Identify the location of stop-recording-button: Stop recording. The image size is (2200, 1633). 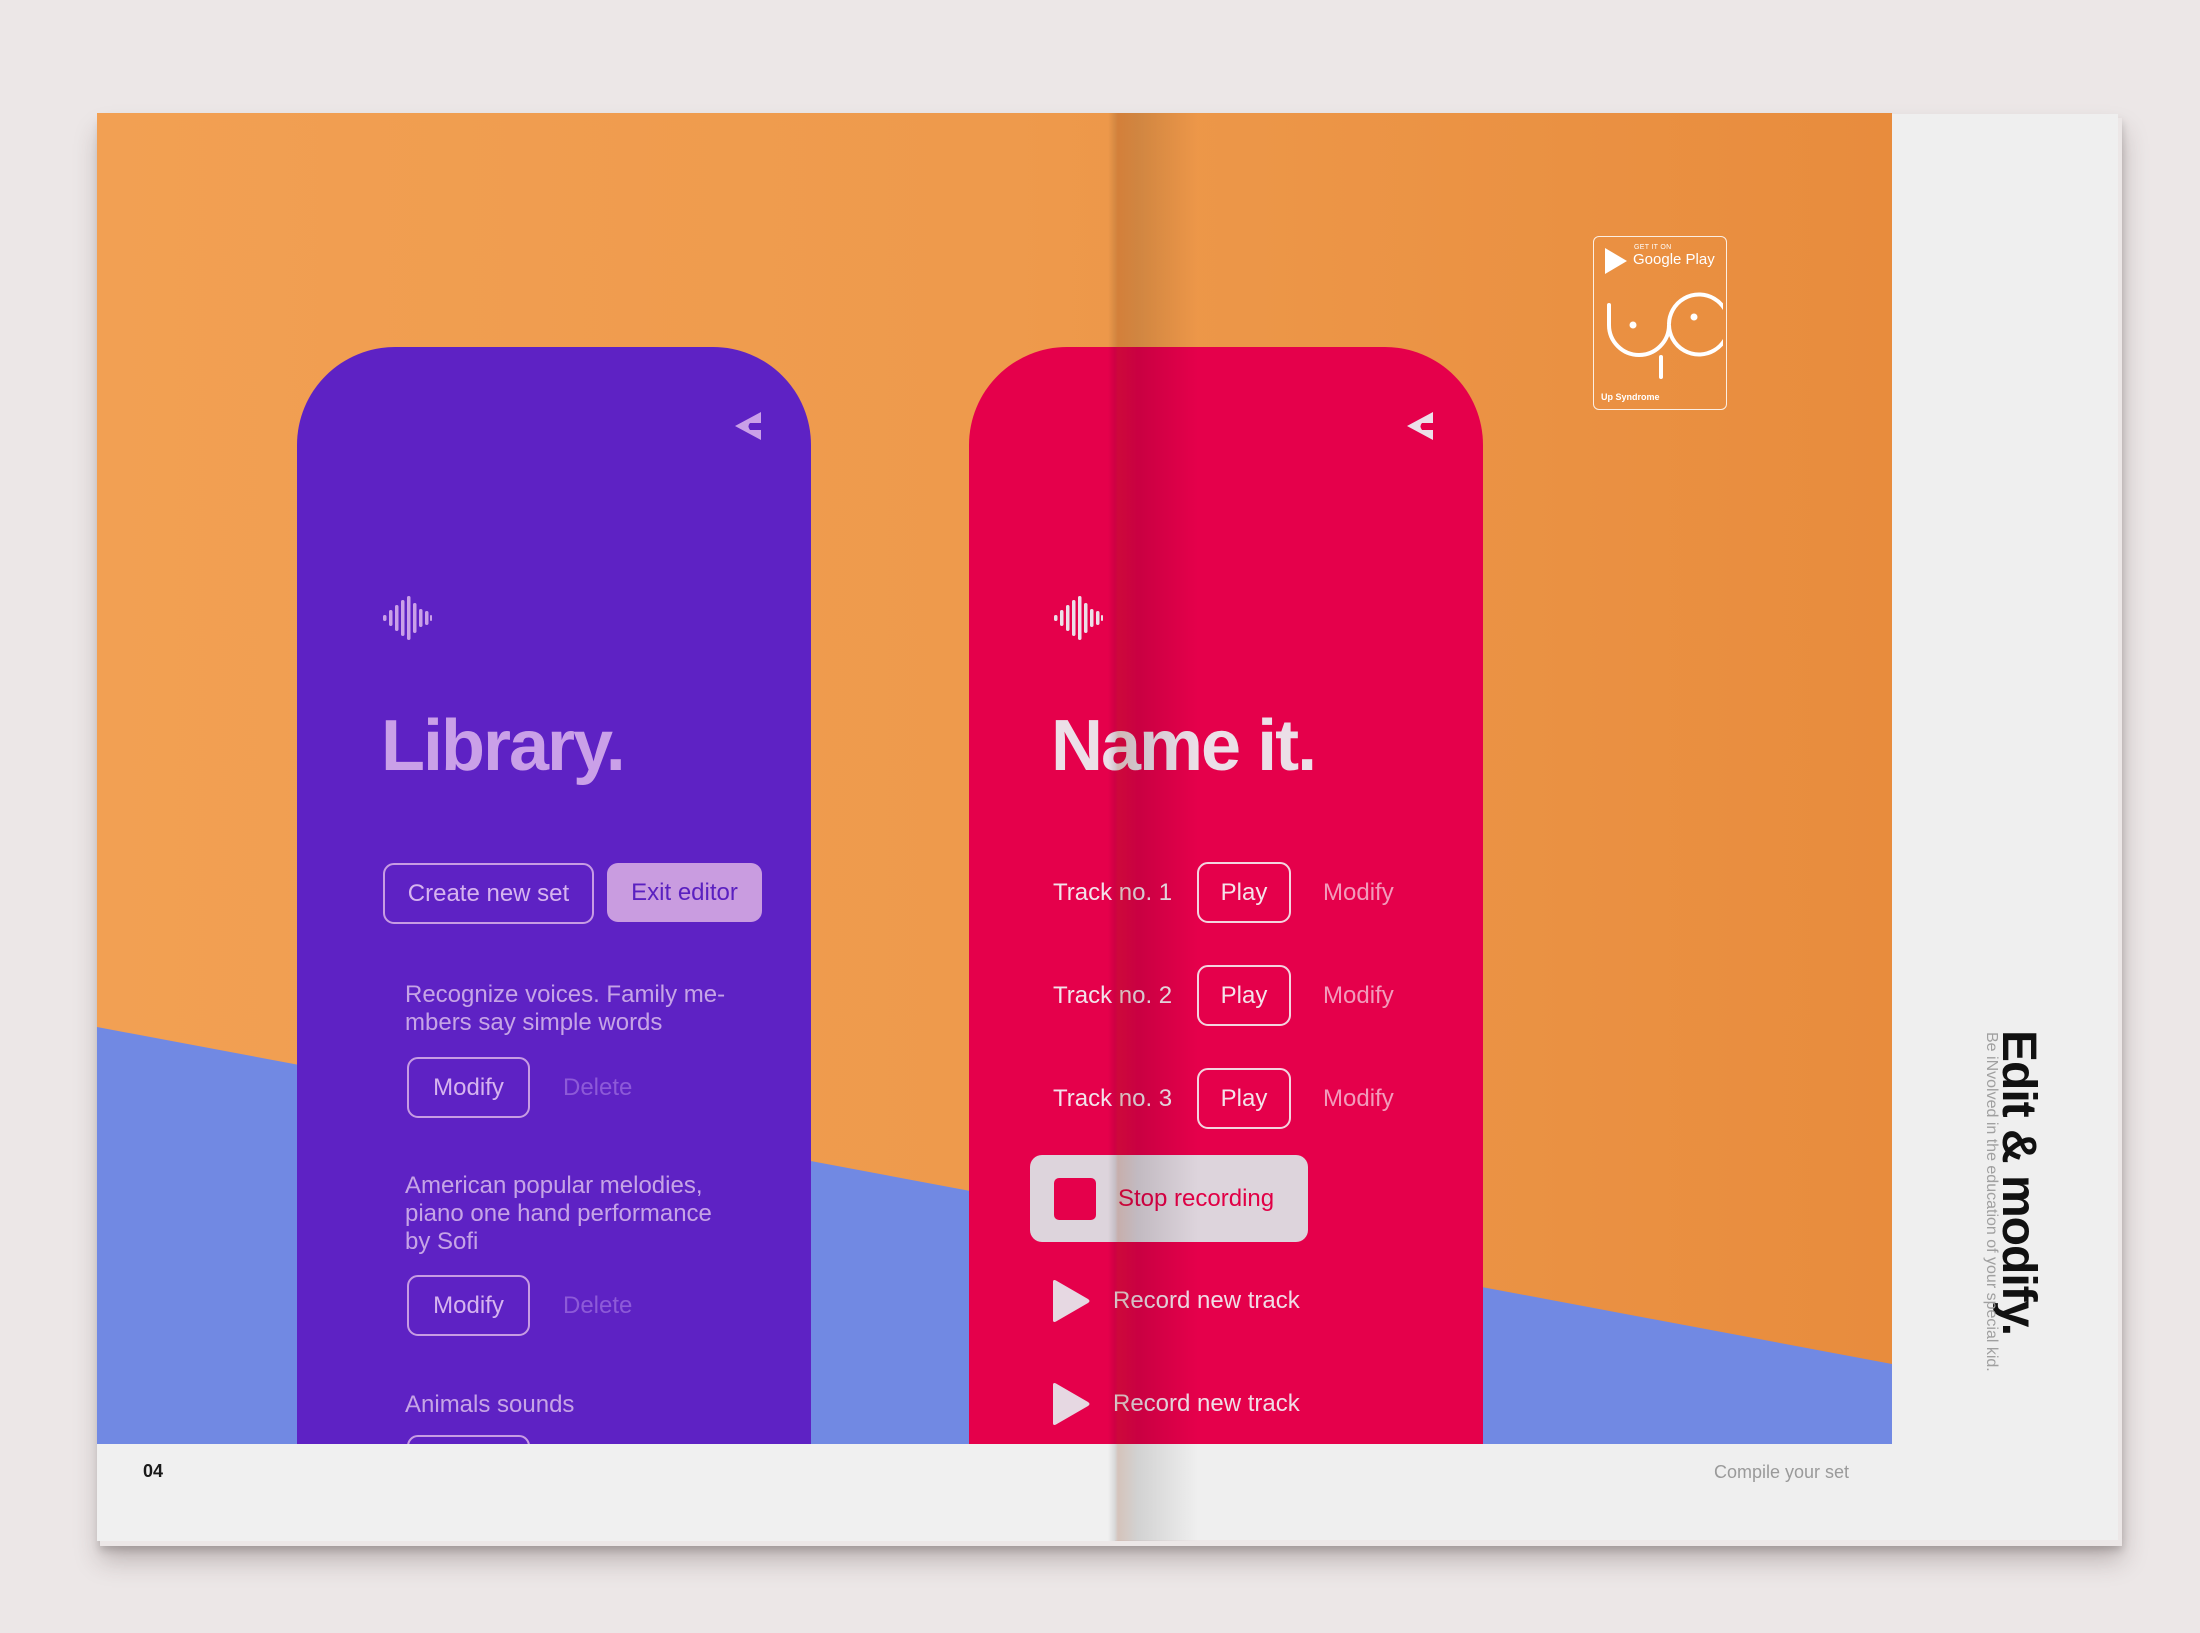
(1169, 1198).